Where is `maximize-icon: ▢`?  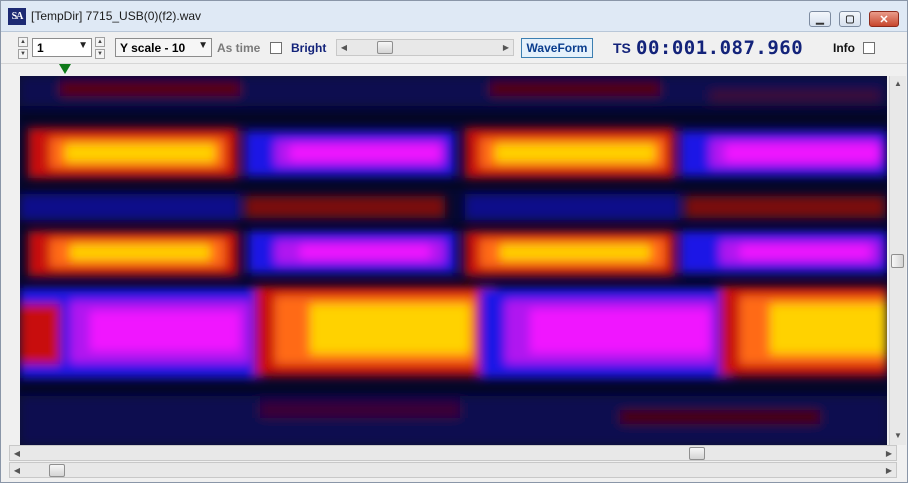 maximize-icon: ▢ is located at coordinates (850, 19).